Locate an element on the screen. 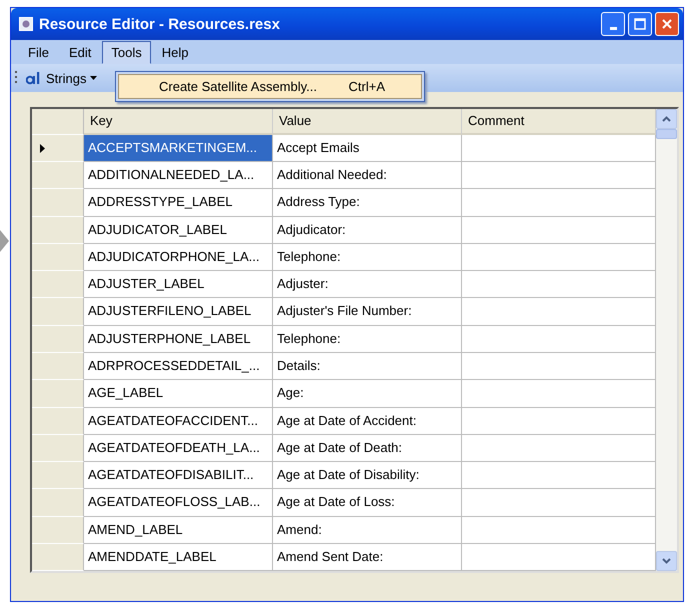 This screenshot has width=689, height=604. table-cell: AMEND_LABEL is located at coordinates (178, 530).